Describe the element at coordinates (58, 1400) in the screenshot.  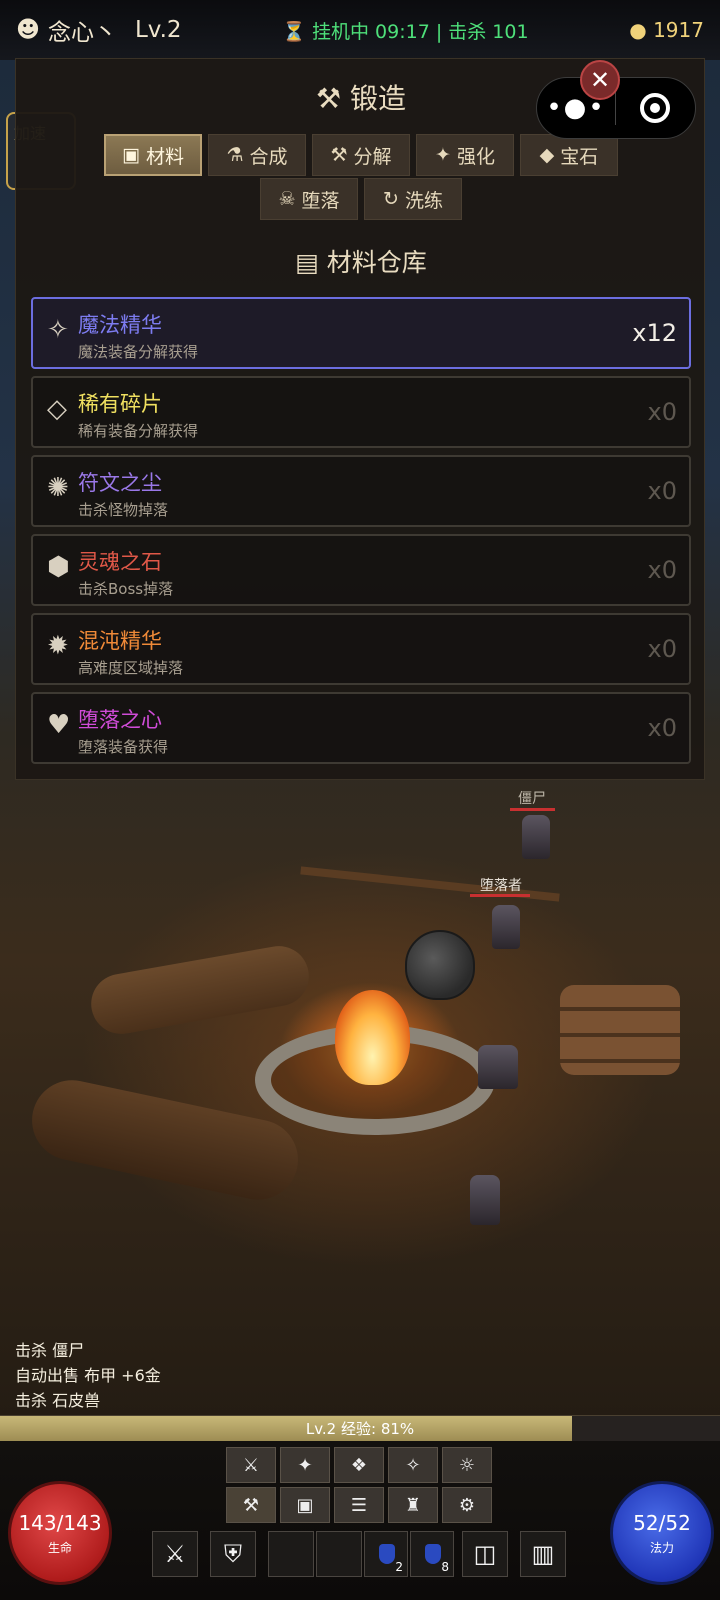
I see `log-line: 击杀 石皮兽` at that location.